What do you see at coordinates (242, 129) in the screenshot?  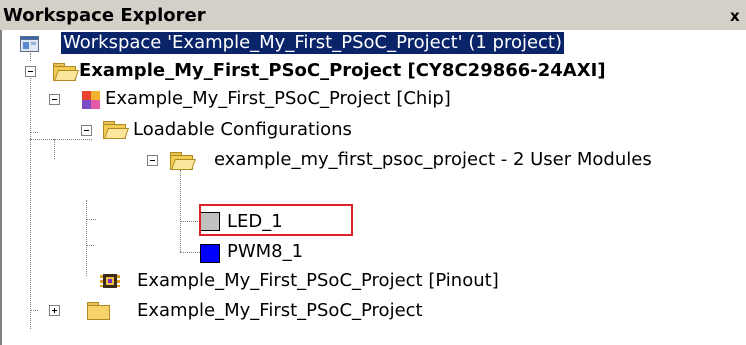 I see `tree-item-label: Loadable Configurations` at bounding box center [242, 129].